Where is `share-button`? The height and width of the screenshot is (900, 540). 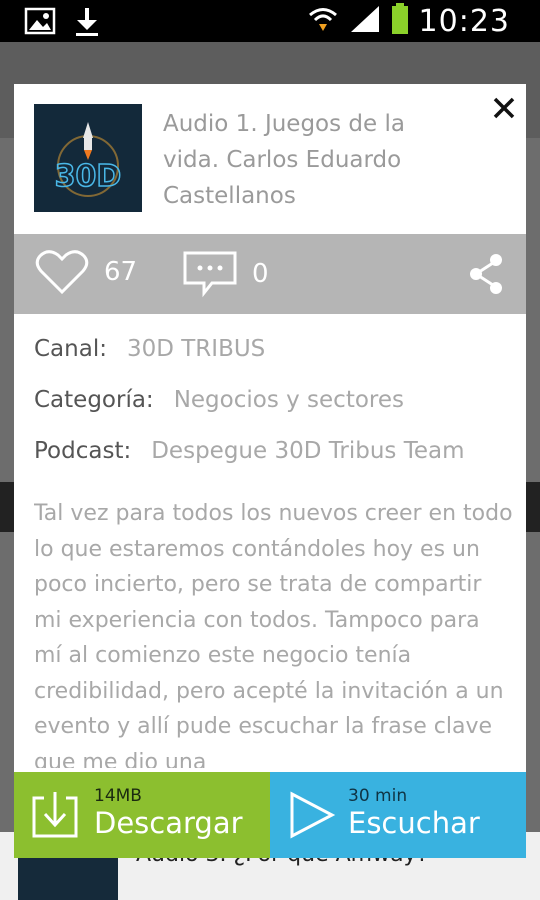
share-button is located at coordinates (486, 276).